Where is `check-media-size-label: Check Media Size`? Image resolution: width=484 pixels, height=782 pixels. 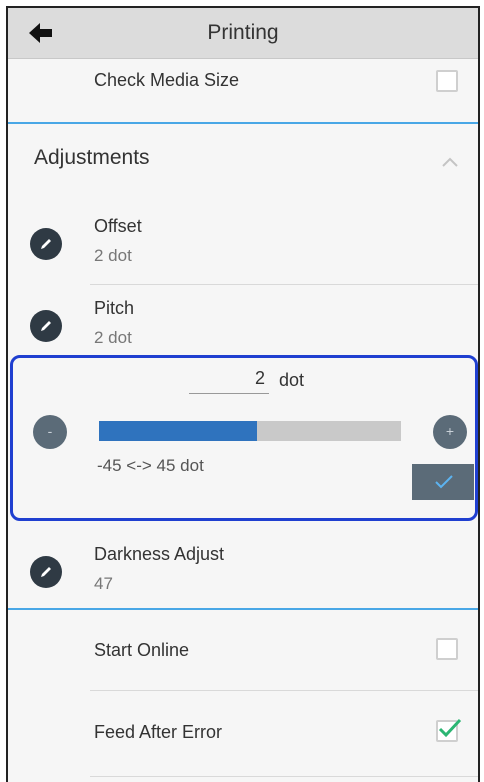 check-media-size-label: Check Media Size is located at coordinates (167, 80).